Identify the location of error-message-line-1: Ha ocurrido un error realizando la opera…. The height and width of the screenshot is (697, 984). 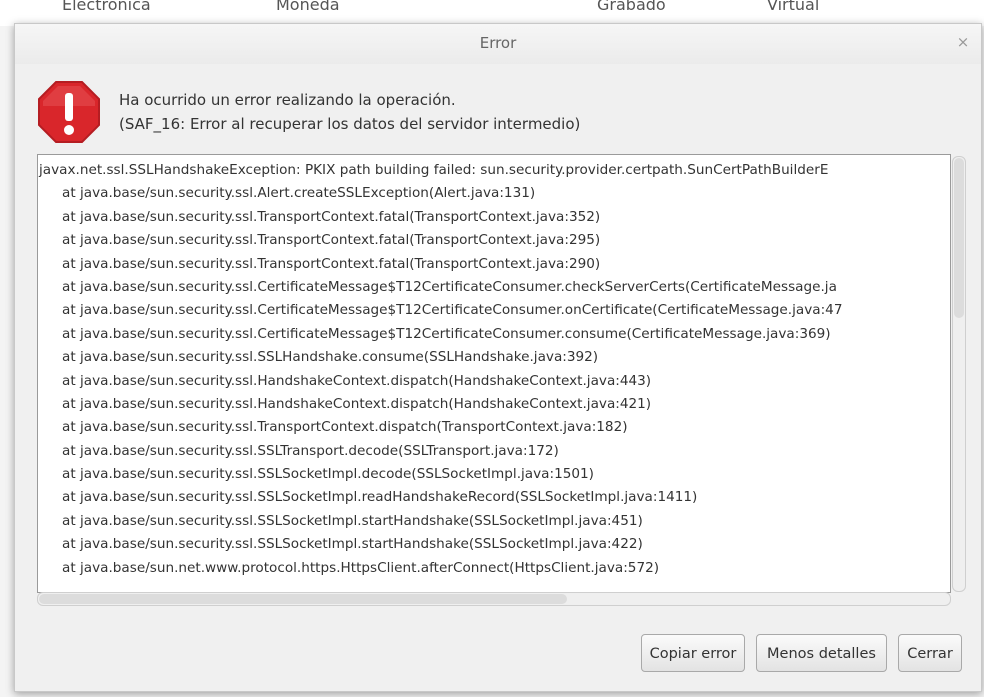
(287, 100).